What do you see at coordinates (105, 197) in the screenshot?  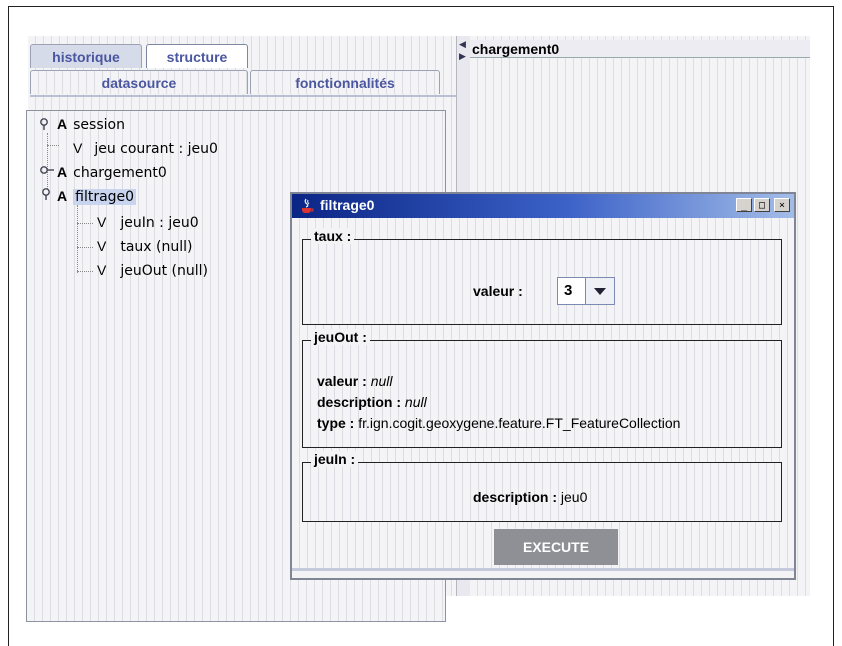 I see `node-label-selected: filtrage0` at bounding box center [105, 197].